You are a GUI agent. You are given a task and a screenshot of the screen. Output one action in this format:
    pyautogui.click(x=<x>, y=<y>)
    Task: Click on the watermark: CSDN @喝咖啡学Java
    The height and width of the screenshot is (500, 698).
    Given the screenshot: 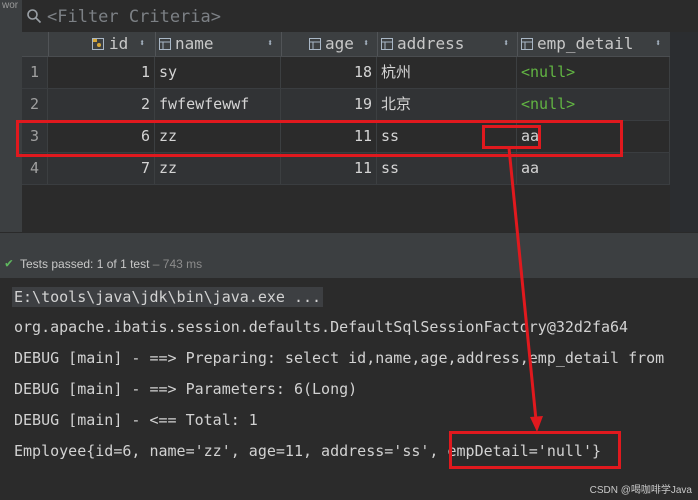 What is the action you would take?
    pyautogui.click(x=640, y=490)
    